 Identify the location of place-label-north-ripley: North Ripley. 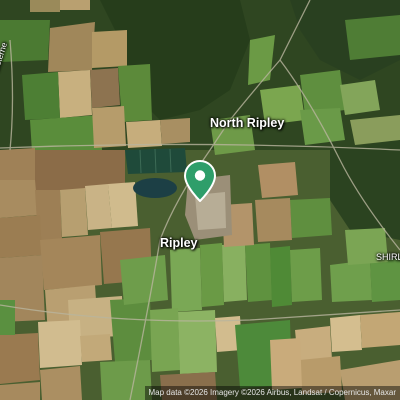
(247, 123).